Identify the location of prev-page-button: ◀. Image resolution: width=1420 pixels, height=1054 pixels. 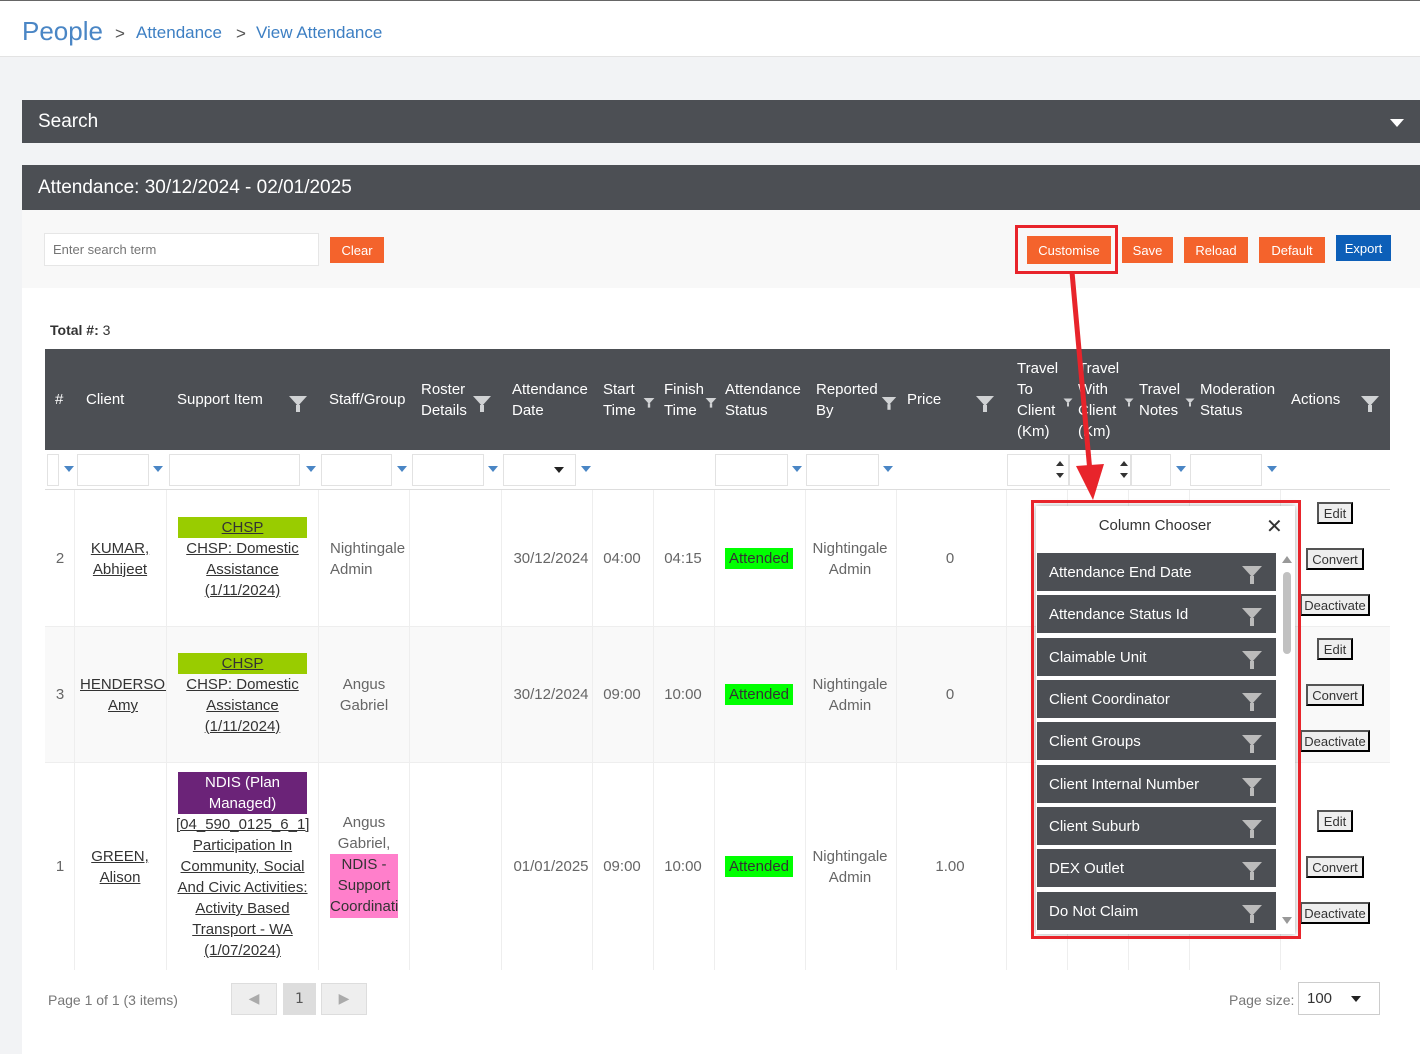
(254, 999).